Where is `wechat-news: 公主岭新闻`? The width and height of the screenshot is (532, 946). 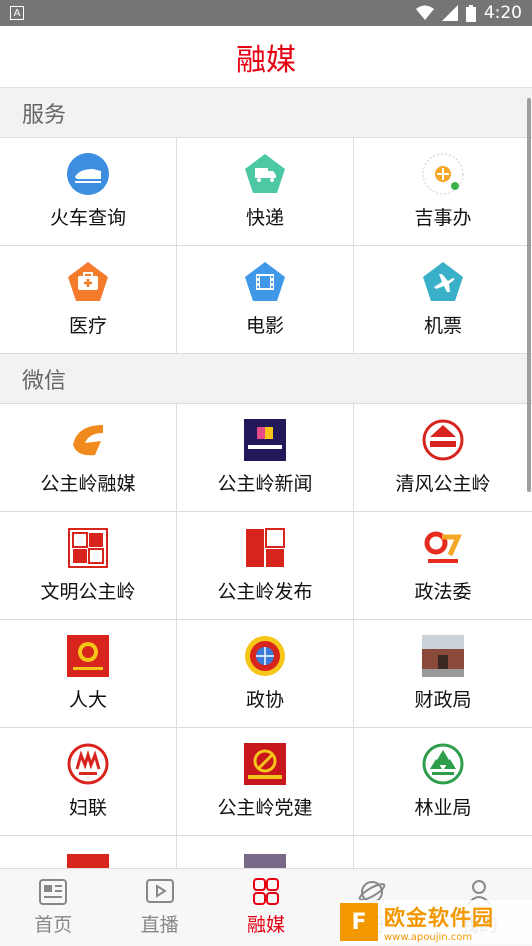 wechat-news: 公主岭新闻 is located at coordinates (265, 458).